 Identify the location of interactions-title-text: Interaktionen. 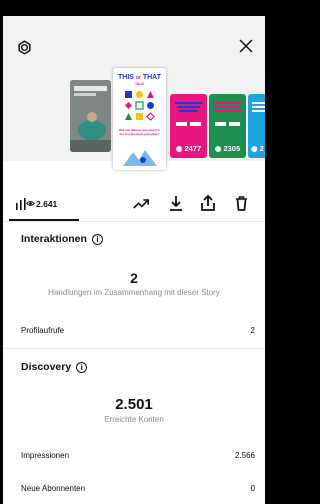
(54, 239).